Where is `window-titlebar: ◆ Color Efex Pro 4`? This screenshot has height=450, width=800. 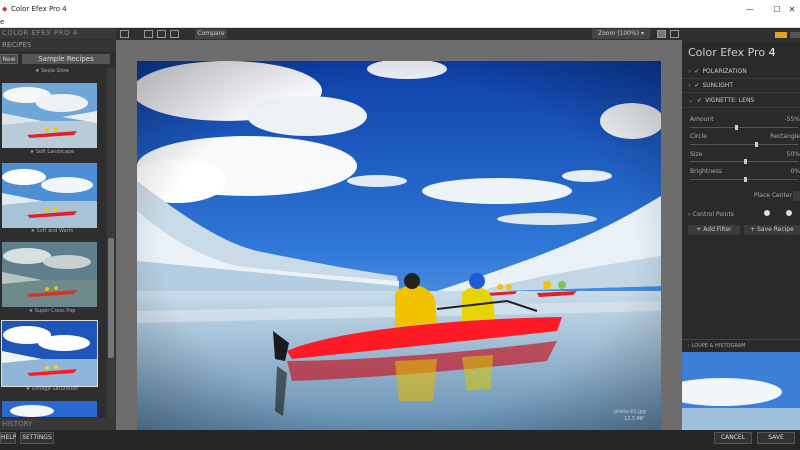 window-titlebar: ◆ Color Efex Pro 4 is located at coordinates (400, 9).